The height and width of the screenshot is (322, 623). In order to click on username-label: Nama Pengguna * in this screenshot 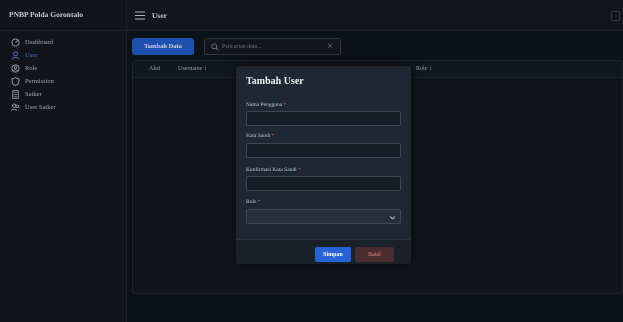, I will do `click(266, 105)`.